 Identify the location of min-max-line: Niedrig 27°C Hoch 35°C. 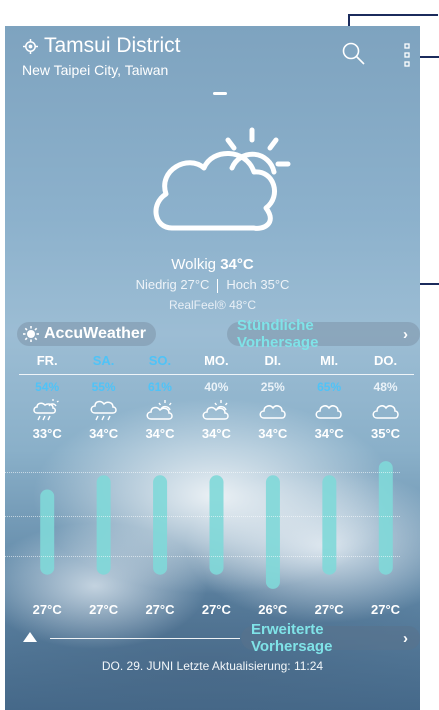
(212, 285).